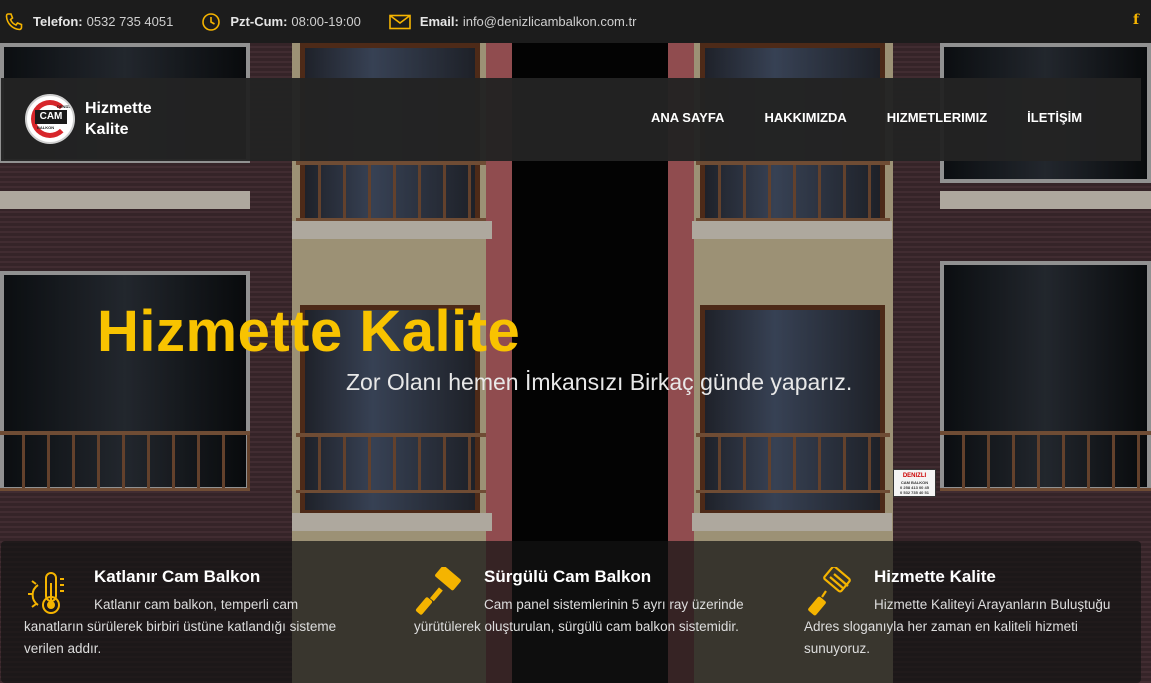  Describe the element at coordinates (1136, 20) in the screenshot. I see `facebook-icon: f` at that location.